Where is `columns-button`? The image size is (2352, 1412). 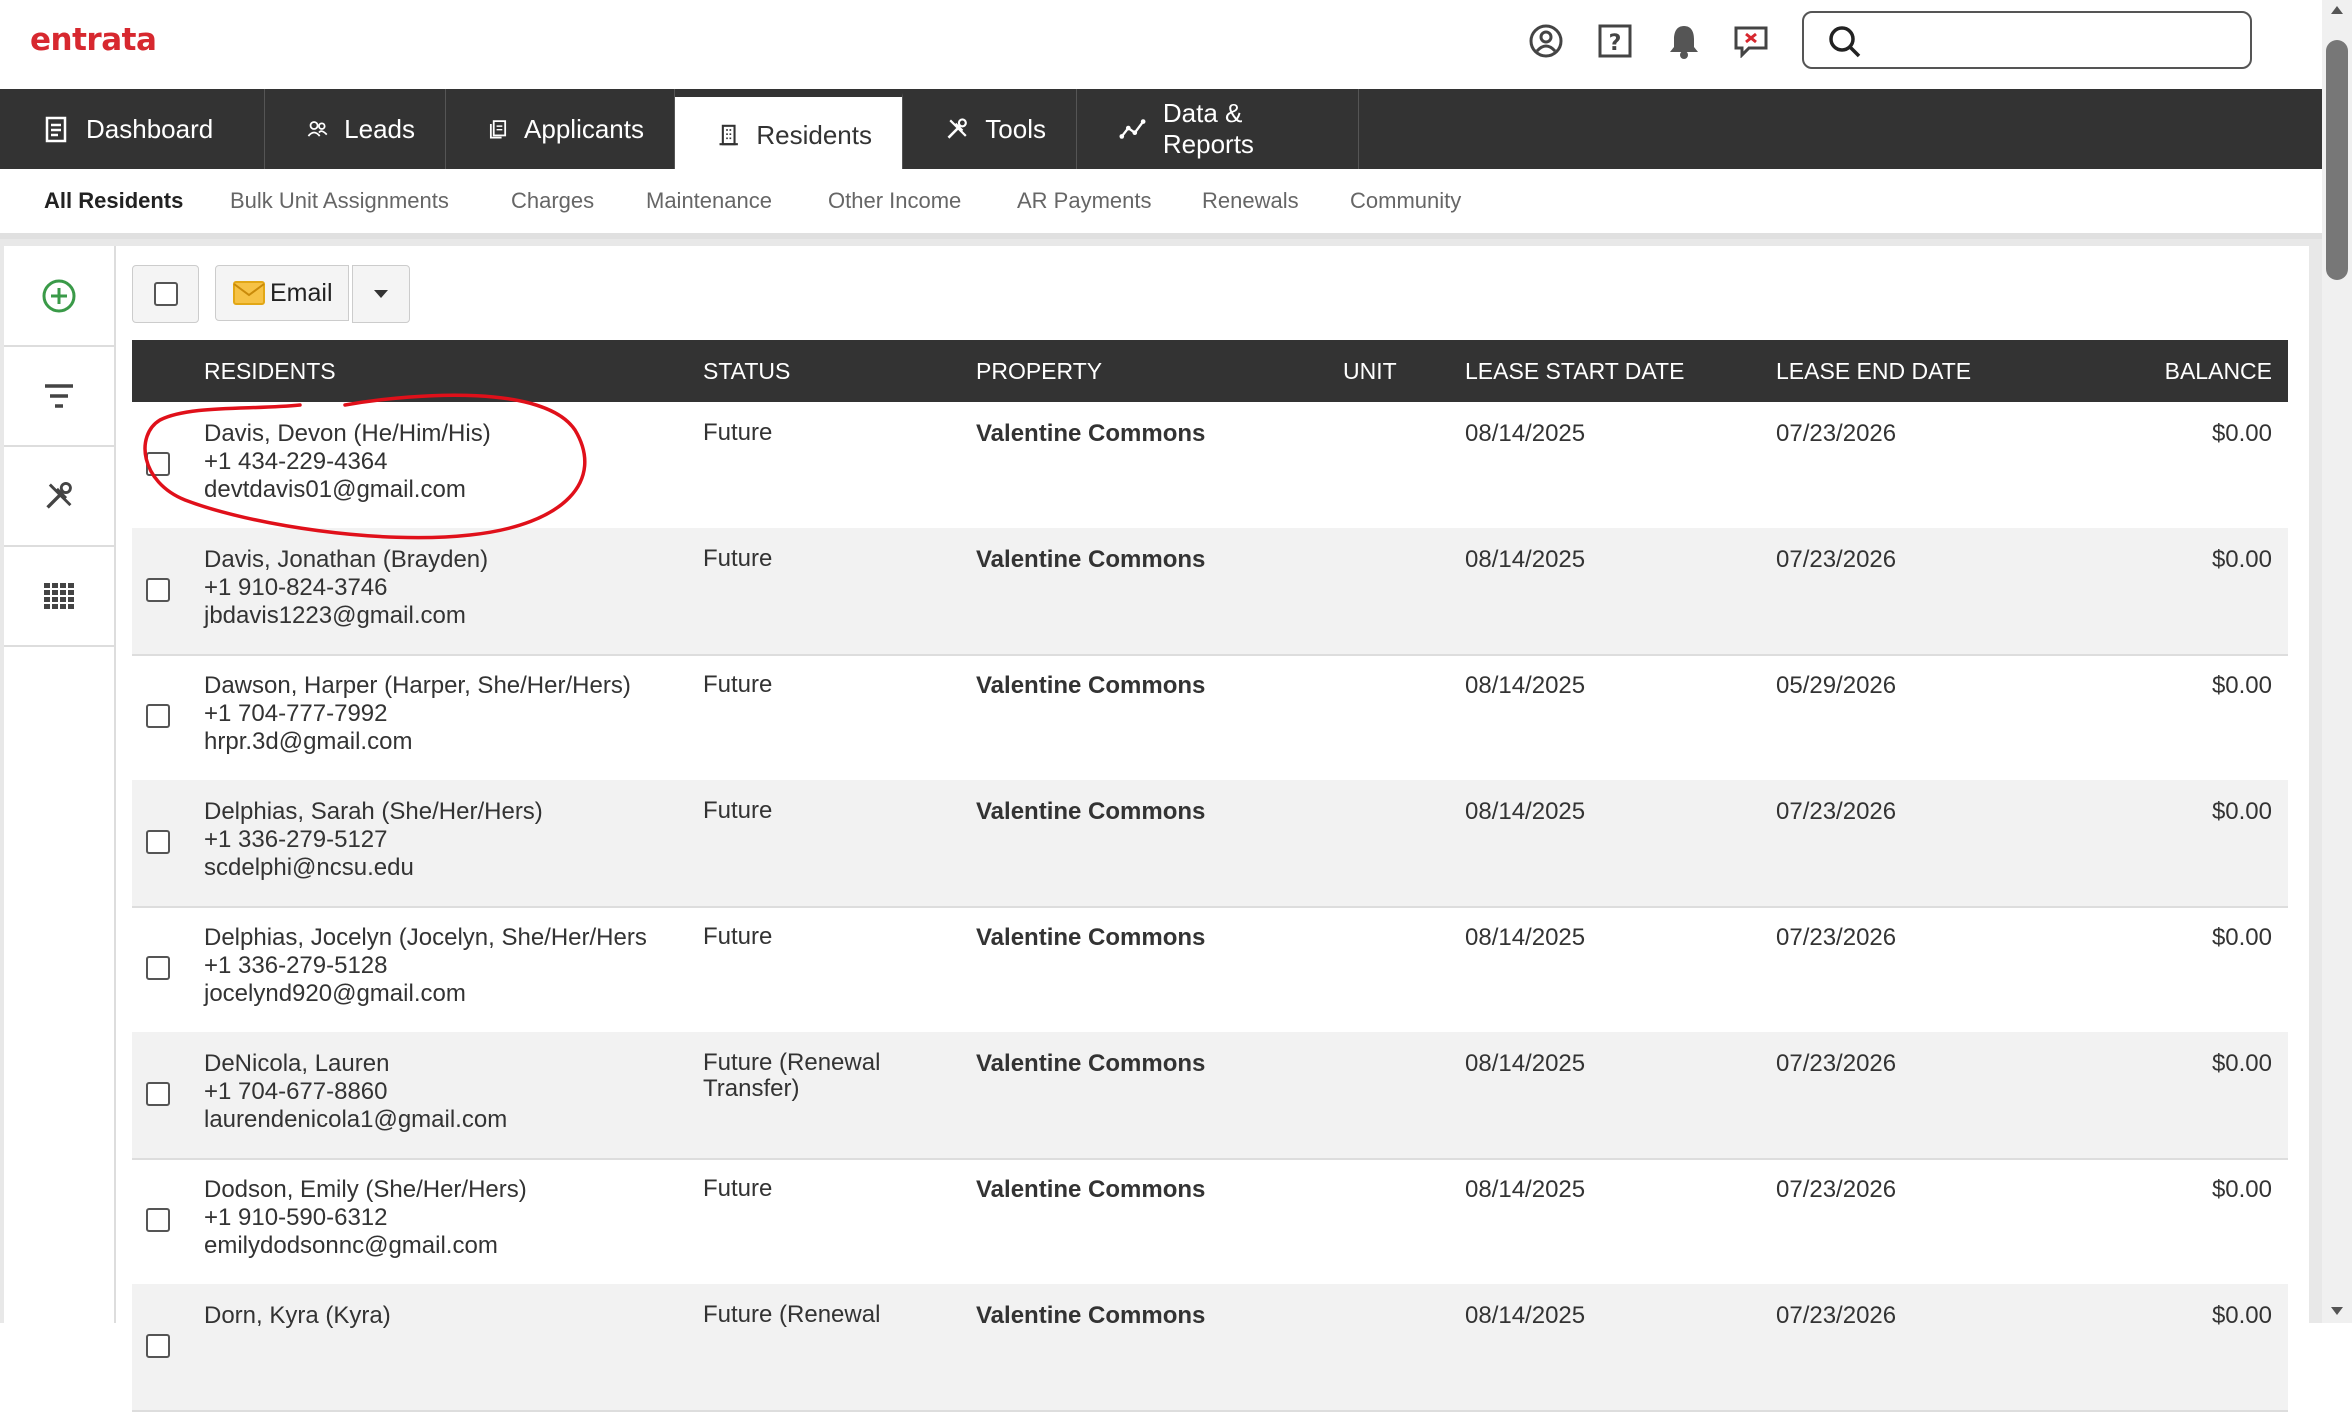 columns-button is located at coordinates (59, 596).